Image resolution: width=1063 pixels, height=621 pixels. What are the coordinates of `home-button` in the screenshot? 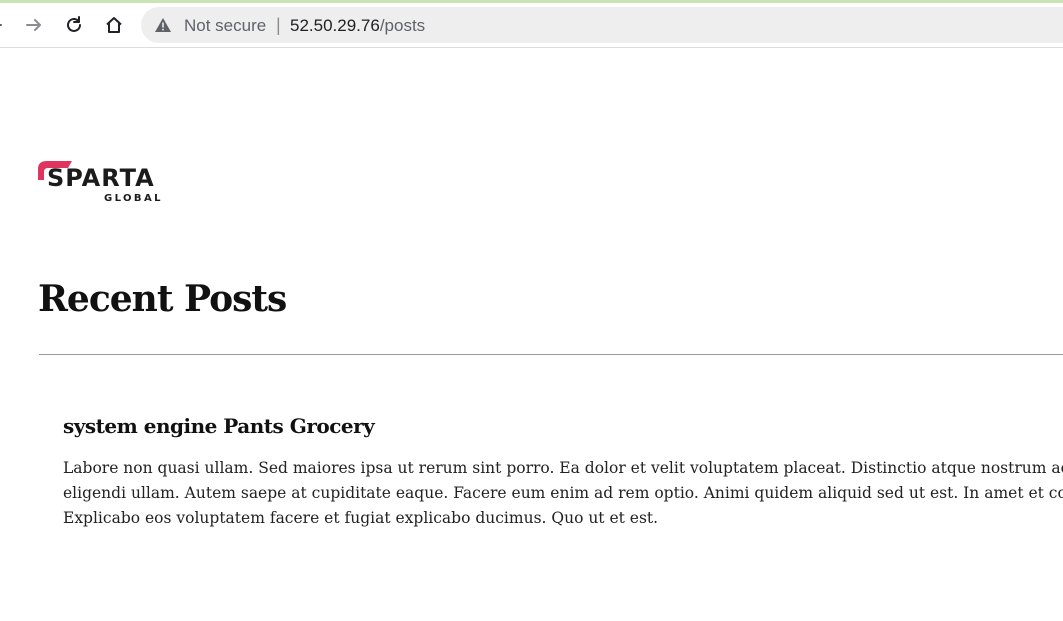 It's located at (114, 25).